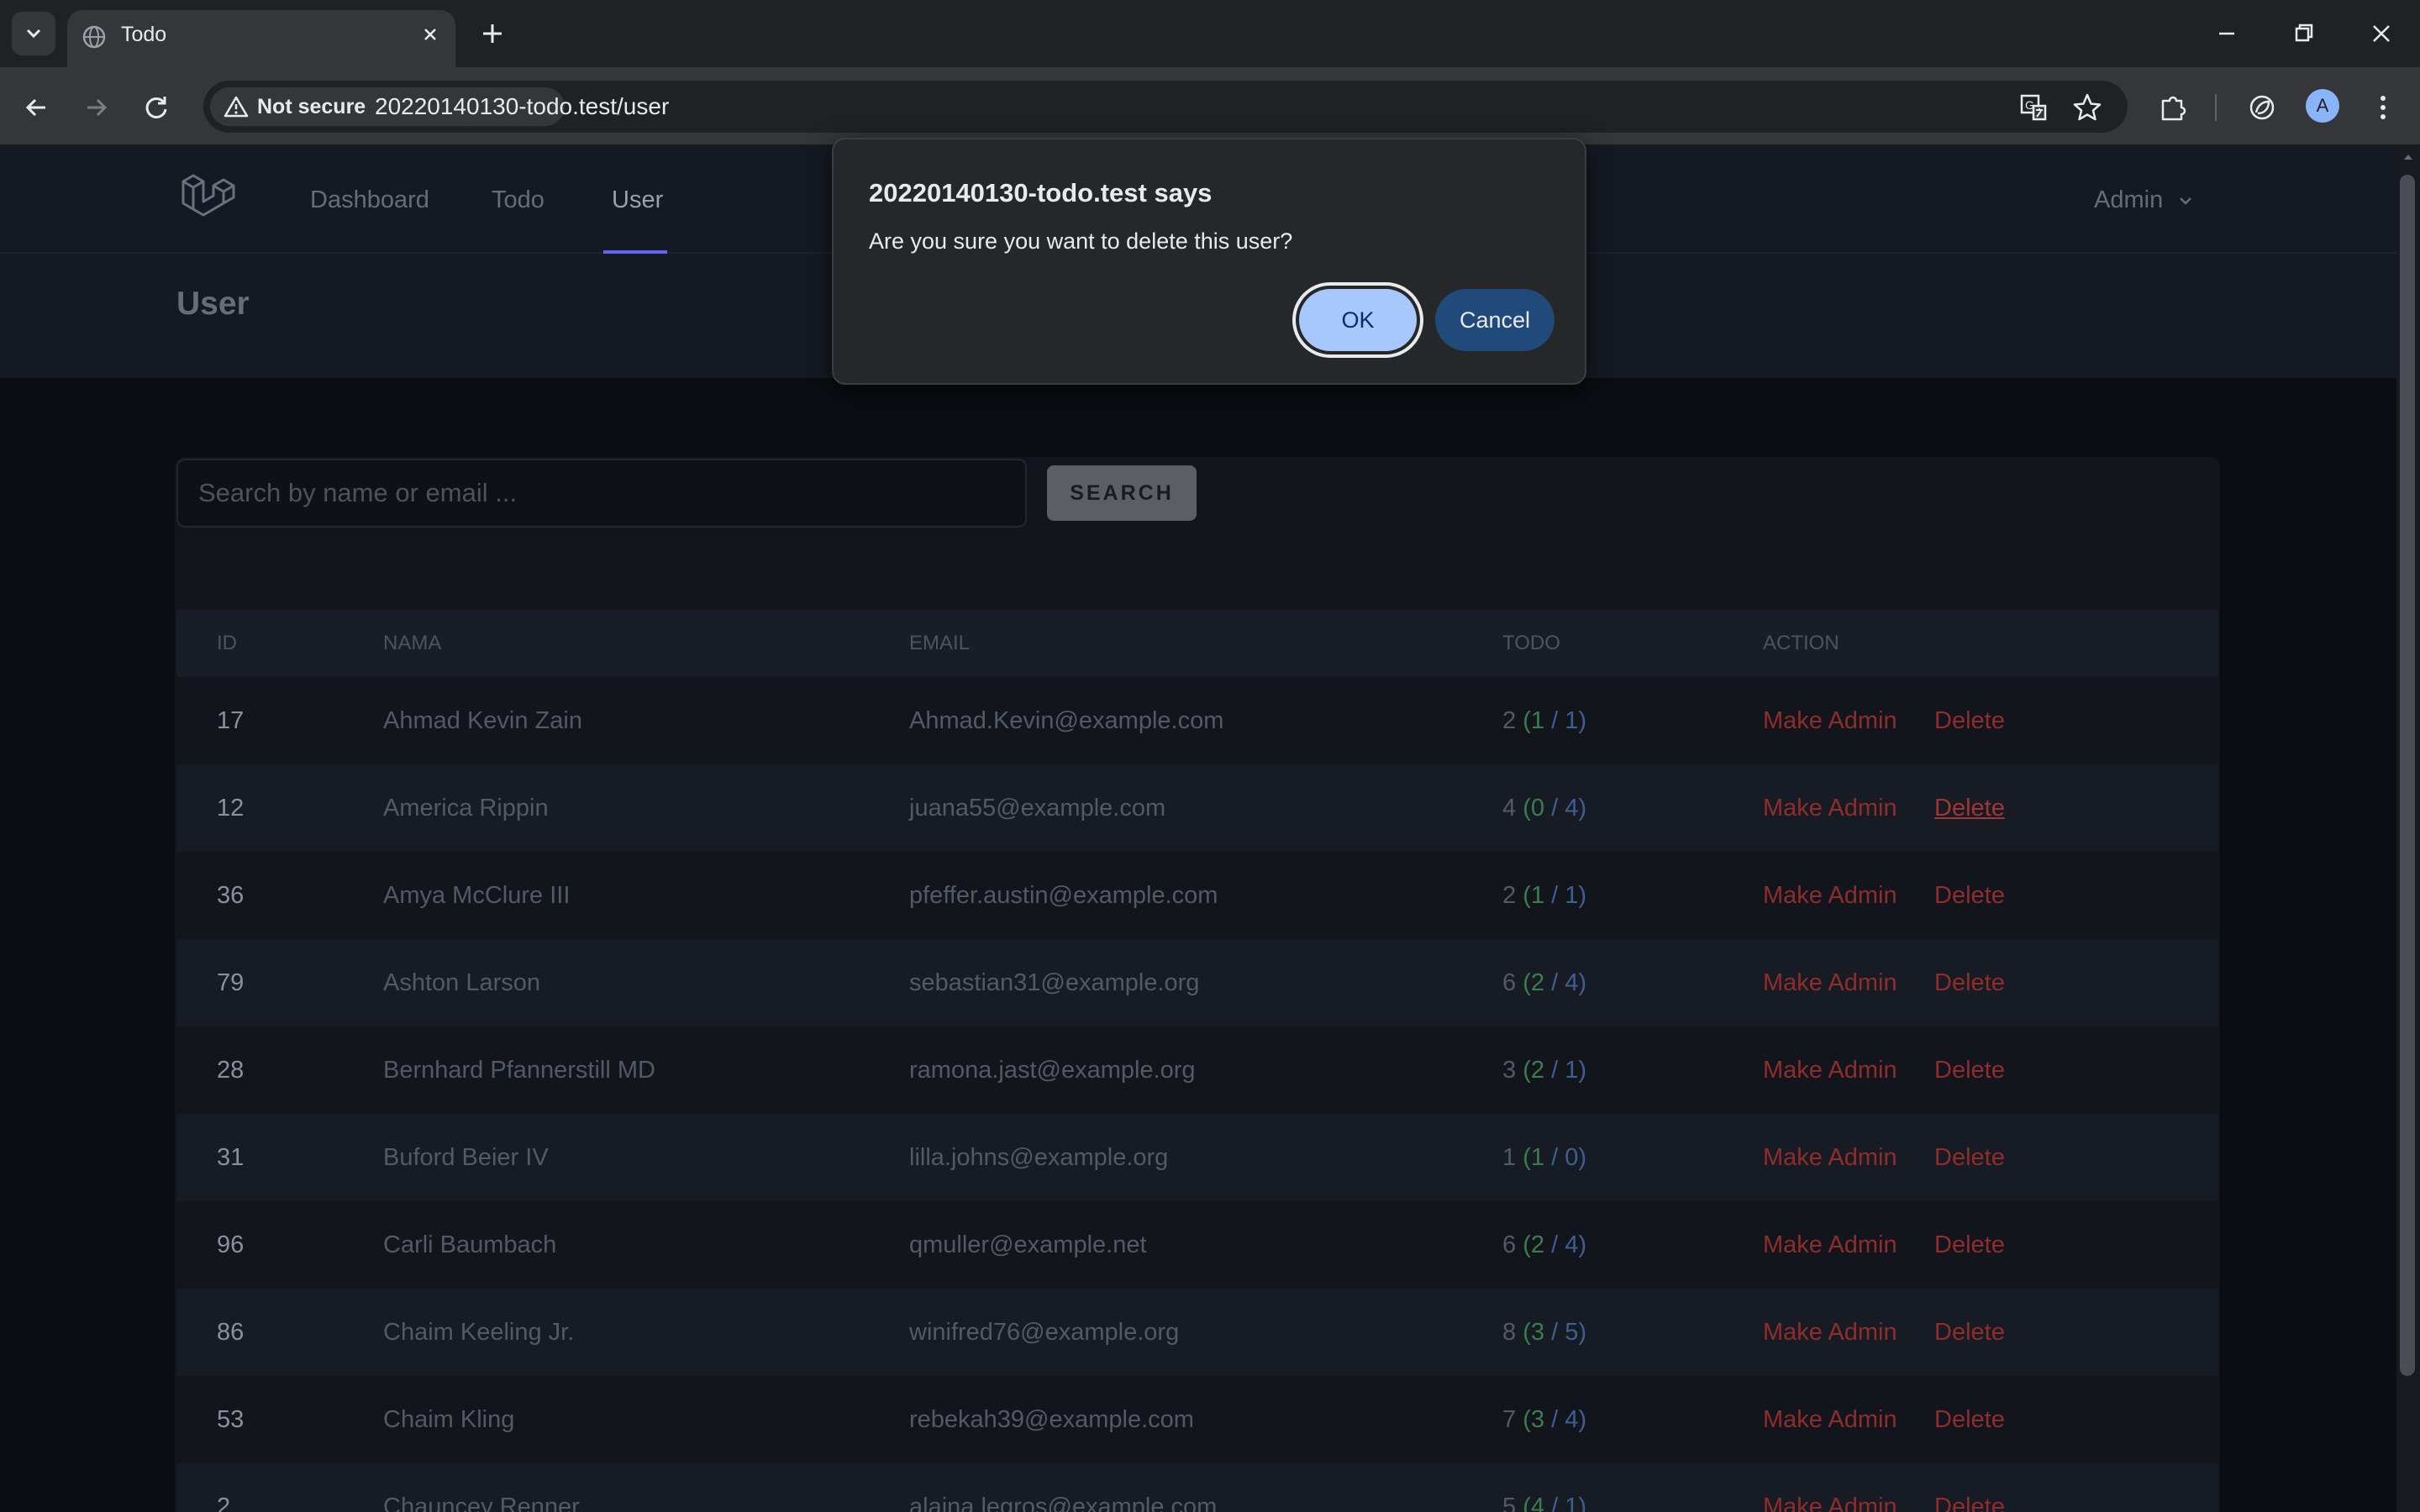 The width and height of the screenshot is (2420, 1512). I want to click on column-header-id: ID, so click(227, 643).